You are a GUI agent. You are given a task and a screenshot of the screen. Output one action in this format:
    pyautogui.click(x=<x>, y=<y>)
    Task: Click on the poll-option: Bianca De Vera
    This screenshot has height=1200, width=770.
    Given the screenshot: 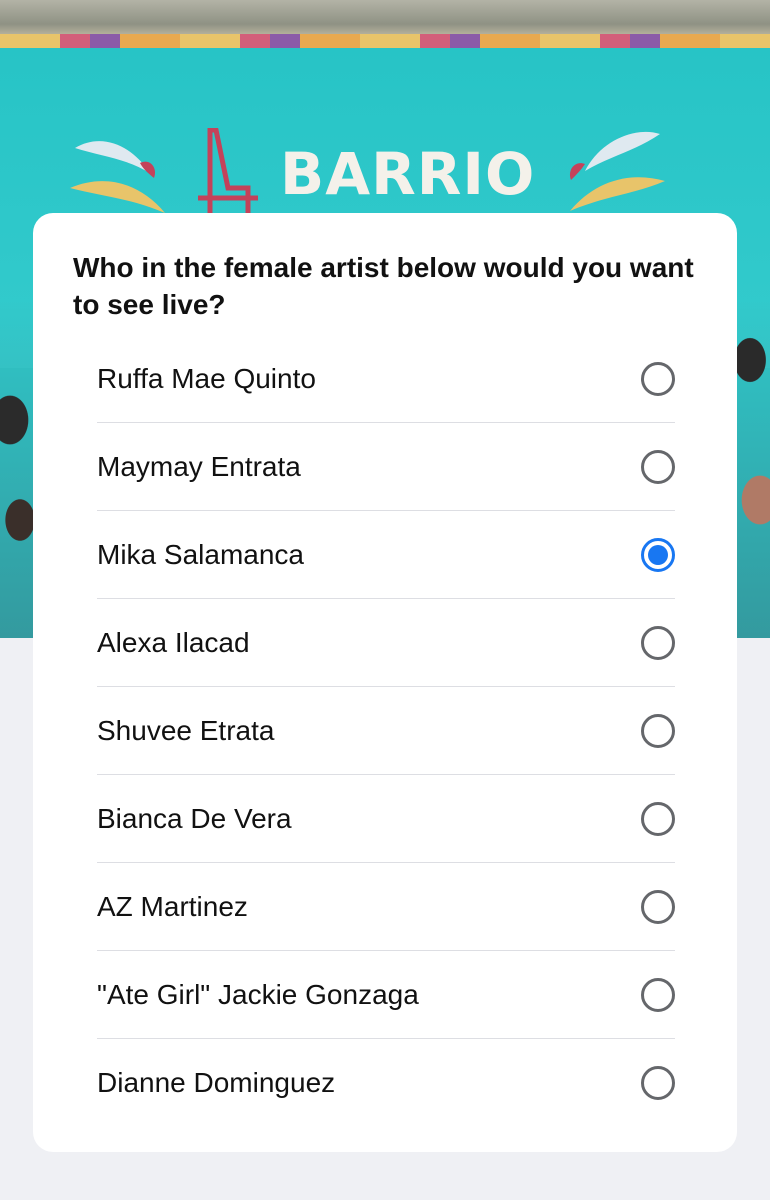 What is the action you would take?
    pyautogui.click(x=386, y=819)
    